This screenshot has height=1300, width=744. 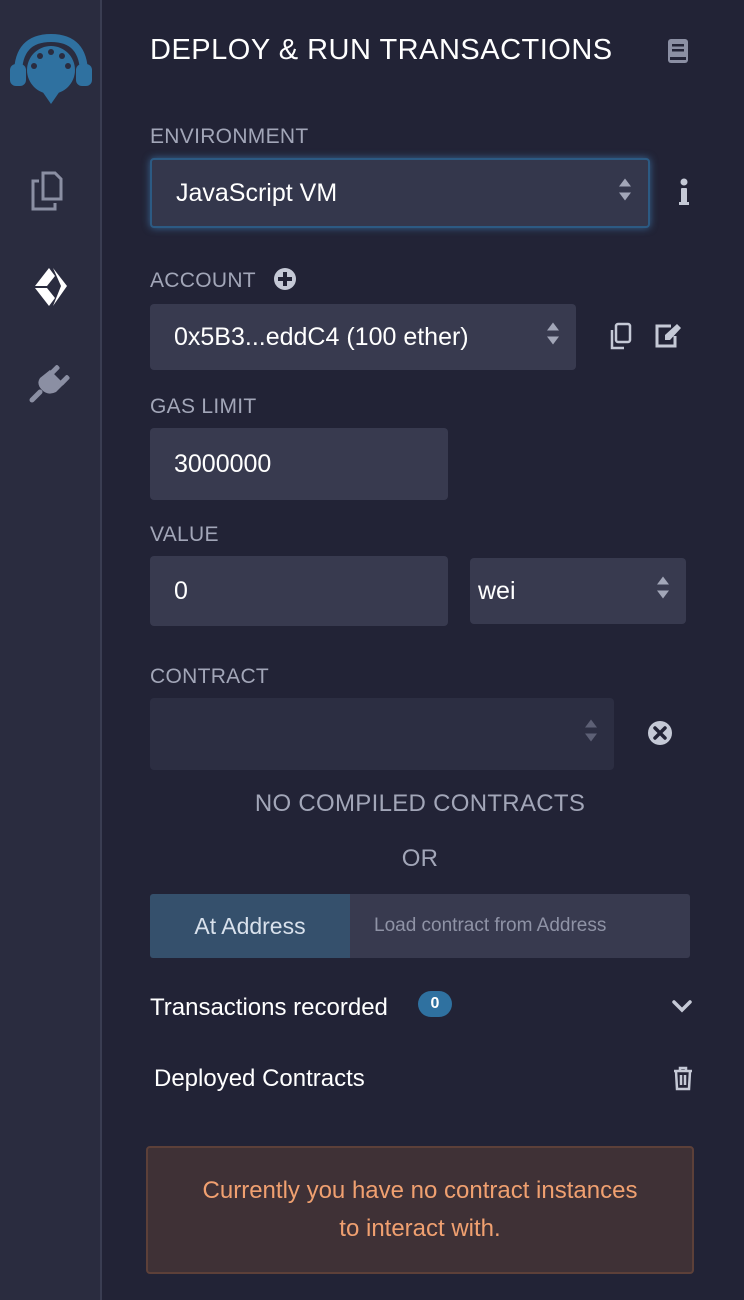 What do you see at coordinates (683, 1078) in the screenshot?
I see `trash-icon` at bounding box center [683, 1078].